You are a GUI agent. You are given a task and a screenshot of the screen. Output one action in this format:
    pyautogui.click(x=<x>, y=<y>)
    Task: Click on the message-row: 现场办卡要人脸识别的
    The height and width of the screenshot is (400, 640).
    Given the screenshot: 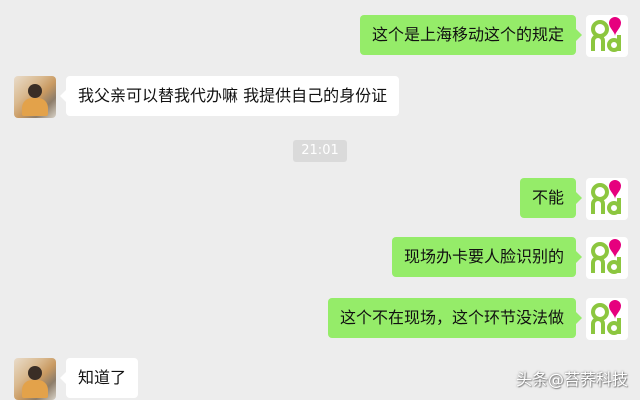 What is the action you would take?
    pyautogui.click(x=509, y=258)
    